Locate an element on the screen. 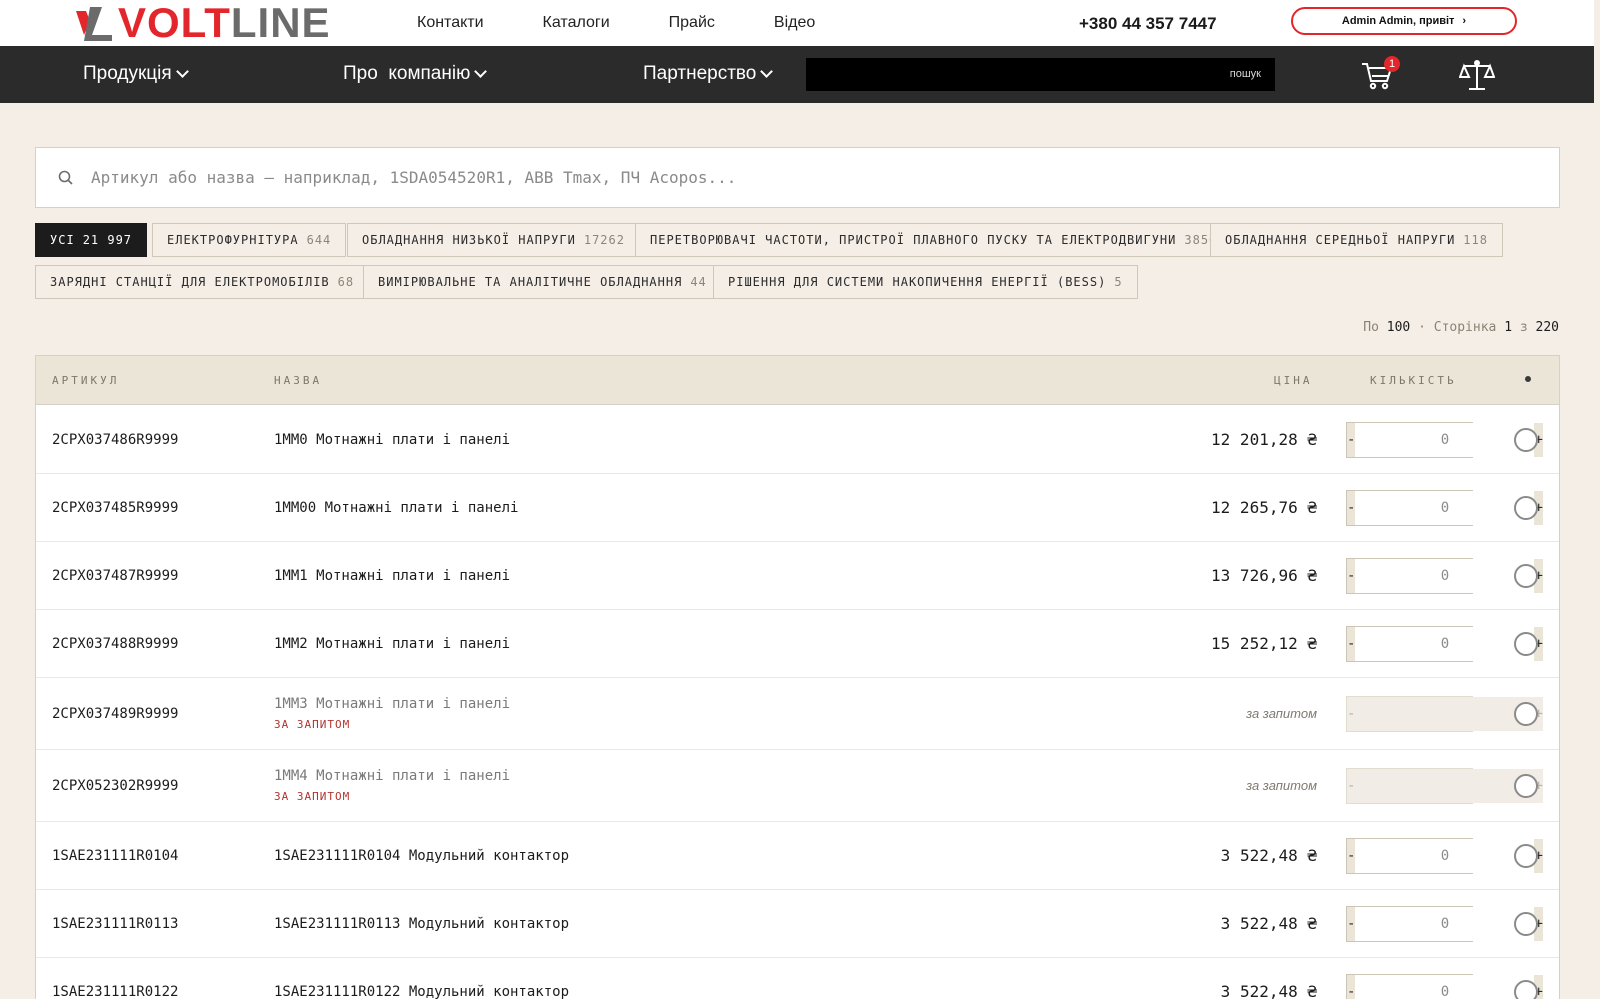 The width and height of the screenshot is (1600, 999). chip-label: ЕЛЕКТРОФУРНІТУРА is located at coordinates (233, 240).